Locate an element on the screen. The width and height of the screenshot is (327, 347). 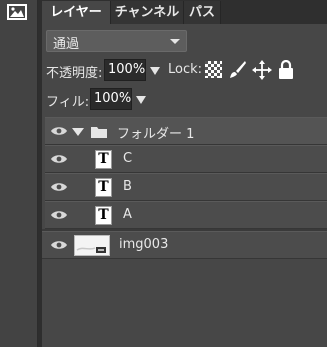
checkerboard-lock-icon is located at coordinates (213, 69).